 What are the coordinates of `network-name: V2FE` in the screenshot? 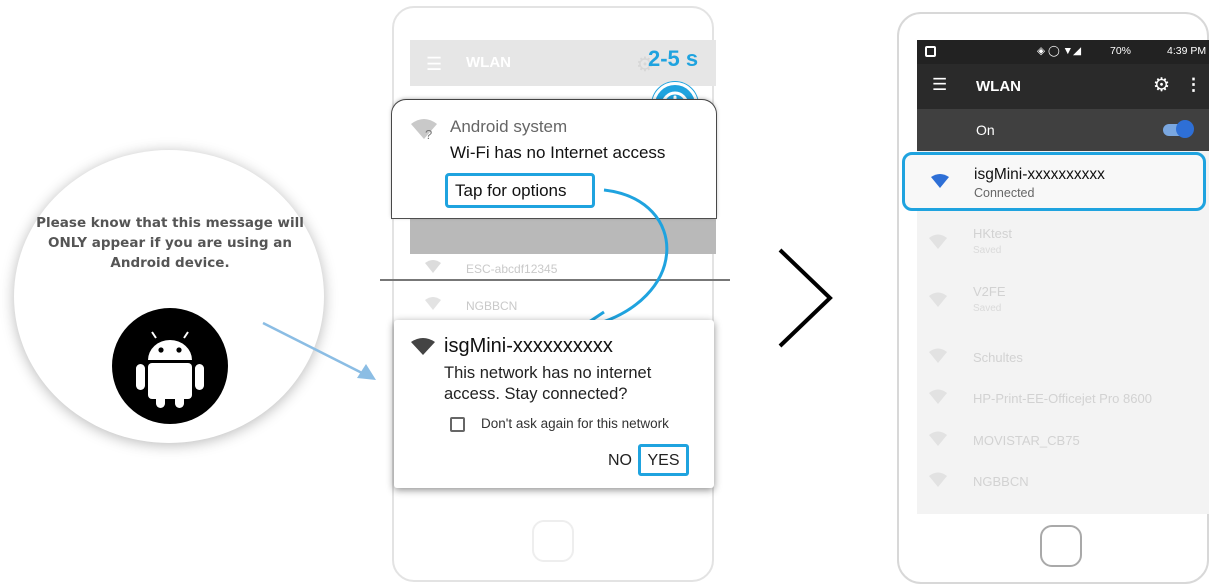 It's located at (989, 291).